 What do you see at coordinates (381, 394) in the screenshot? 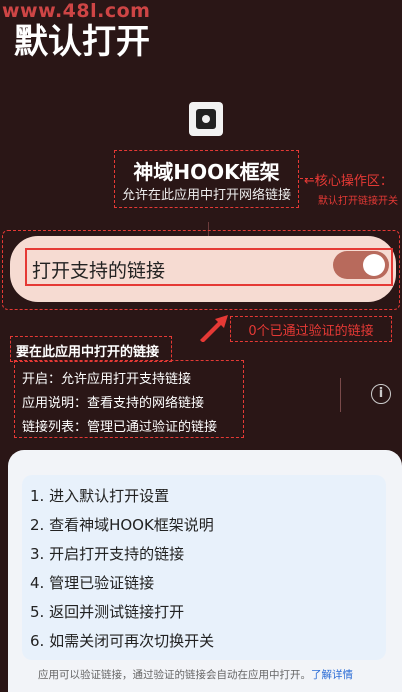
I see `info-icon: i` at bounding box center [381, 394].